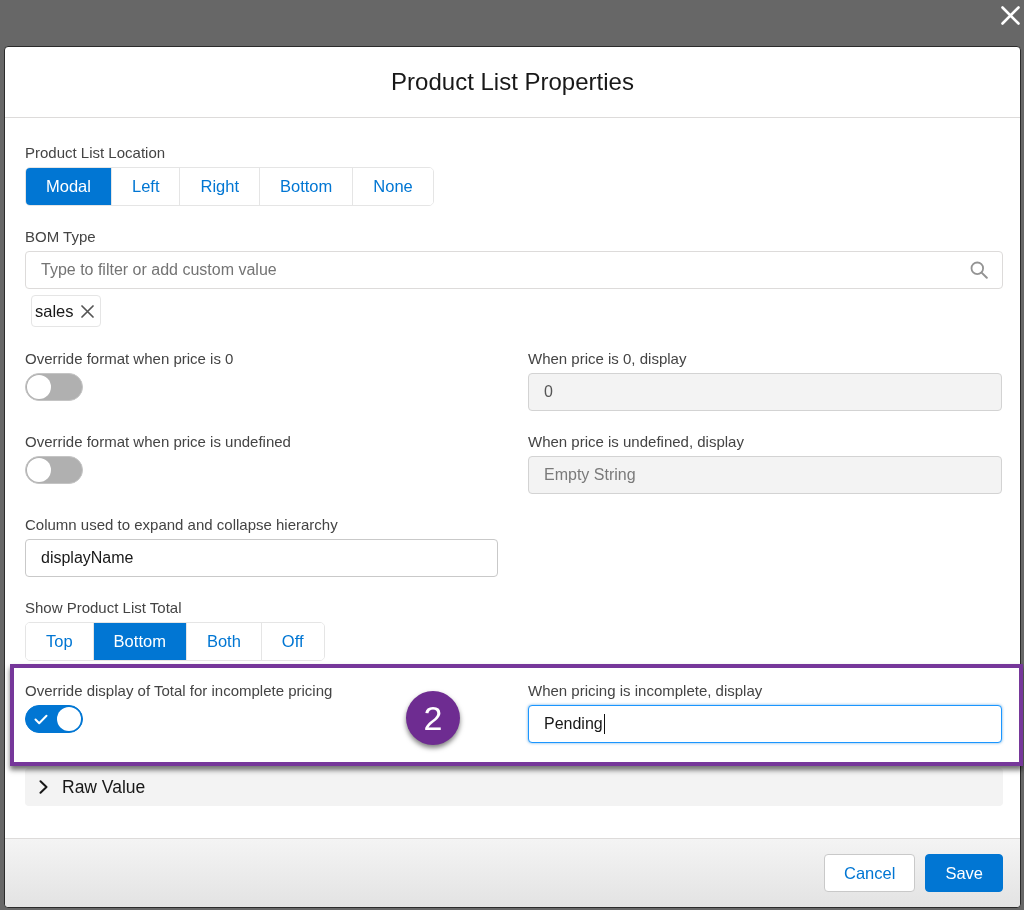 This screenshot has height=910, width=1024. I want to click on field-label: When price is undefined, display, so click(636, 442).